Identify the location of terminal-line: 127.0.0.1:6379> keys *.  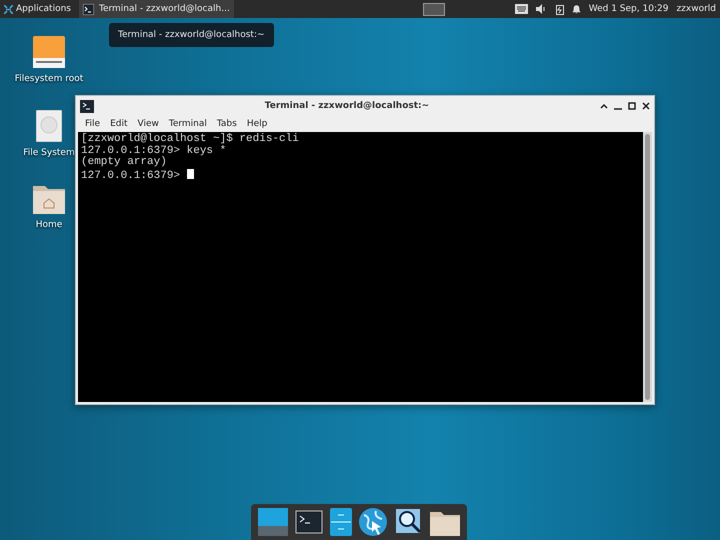
(154, 151).